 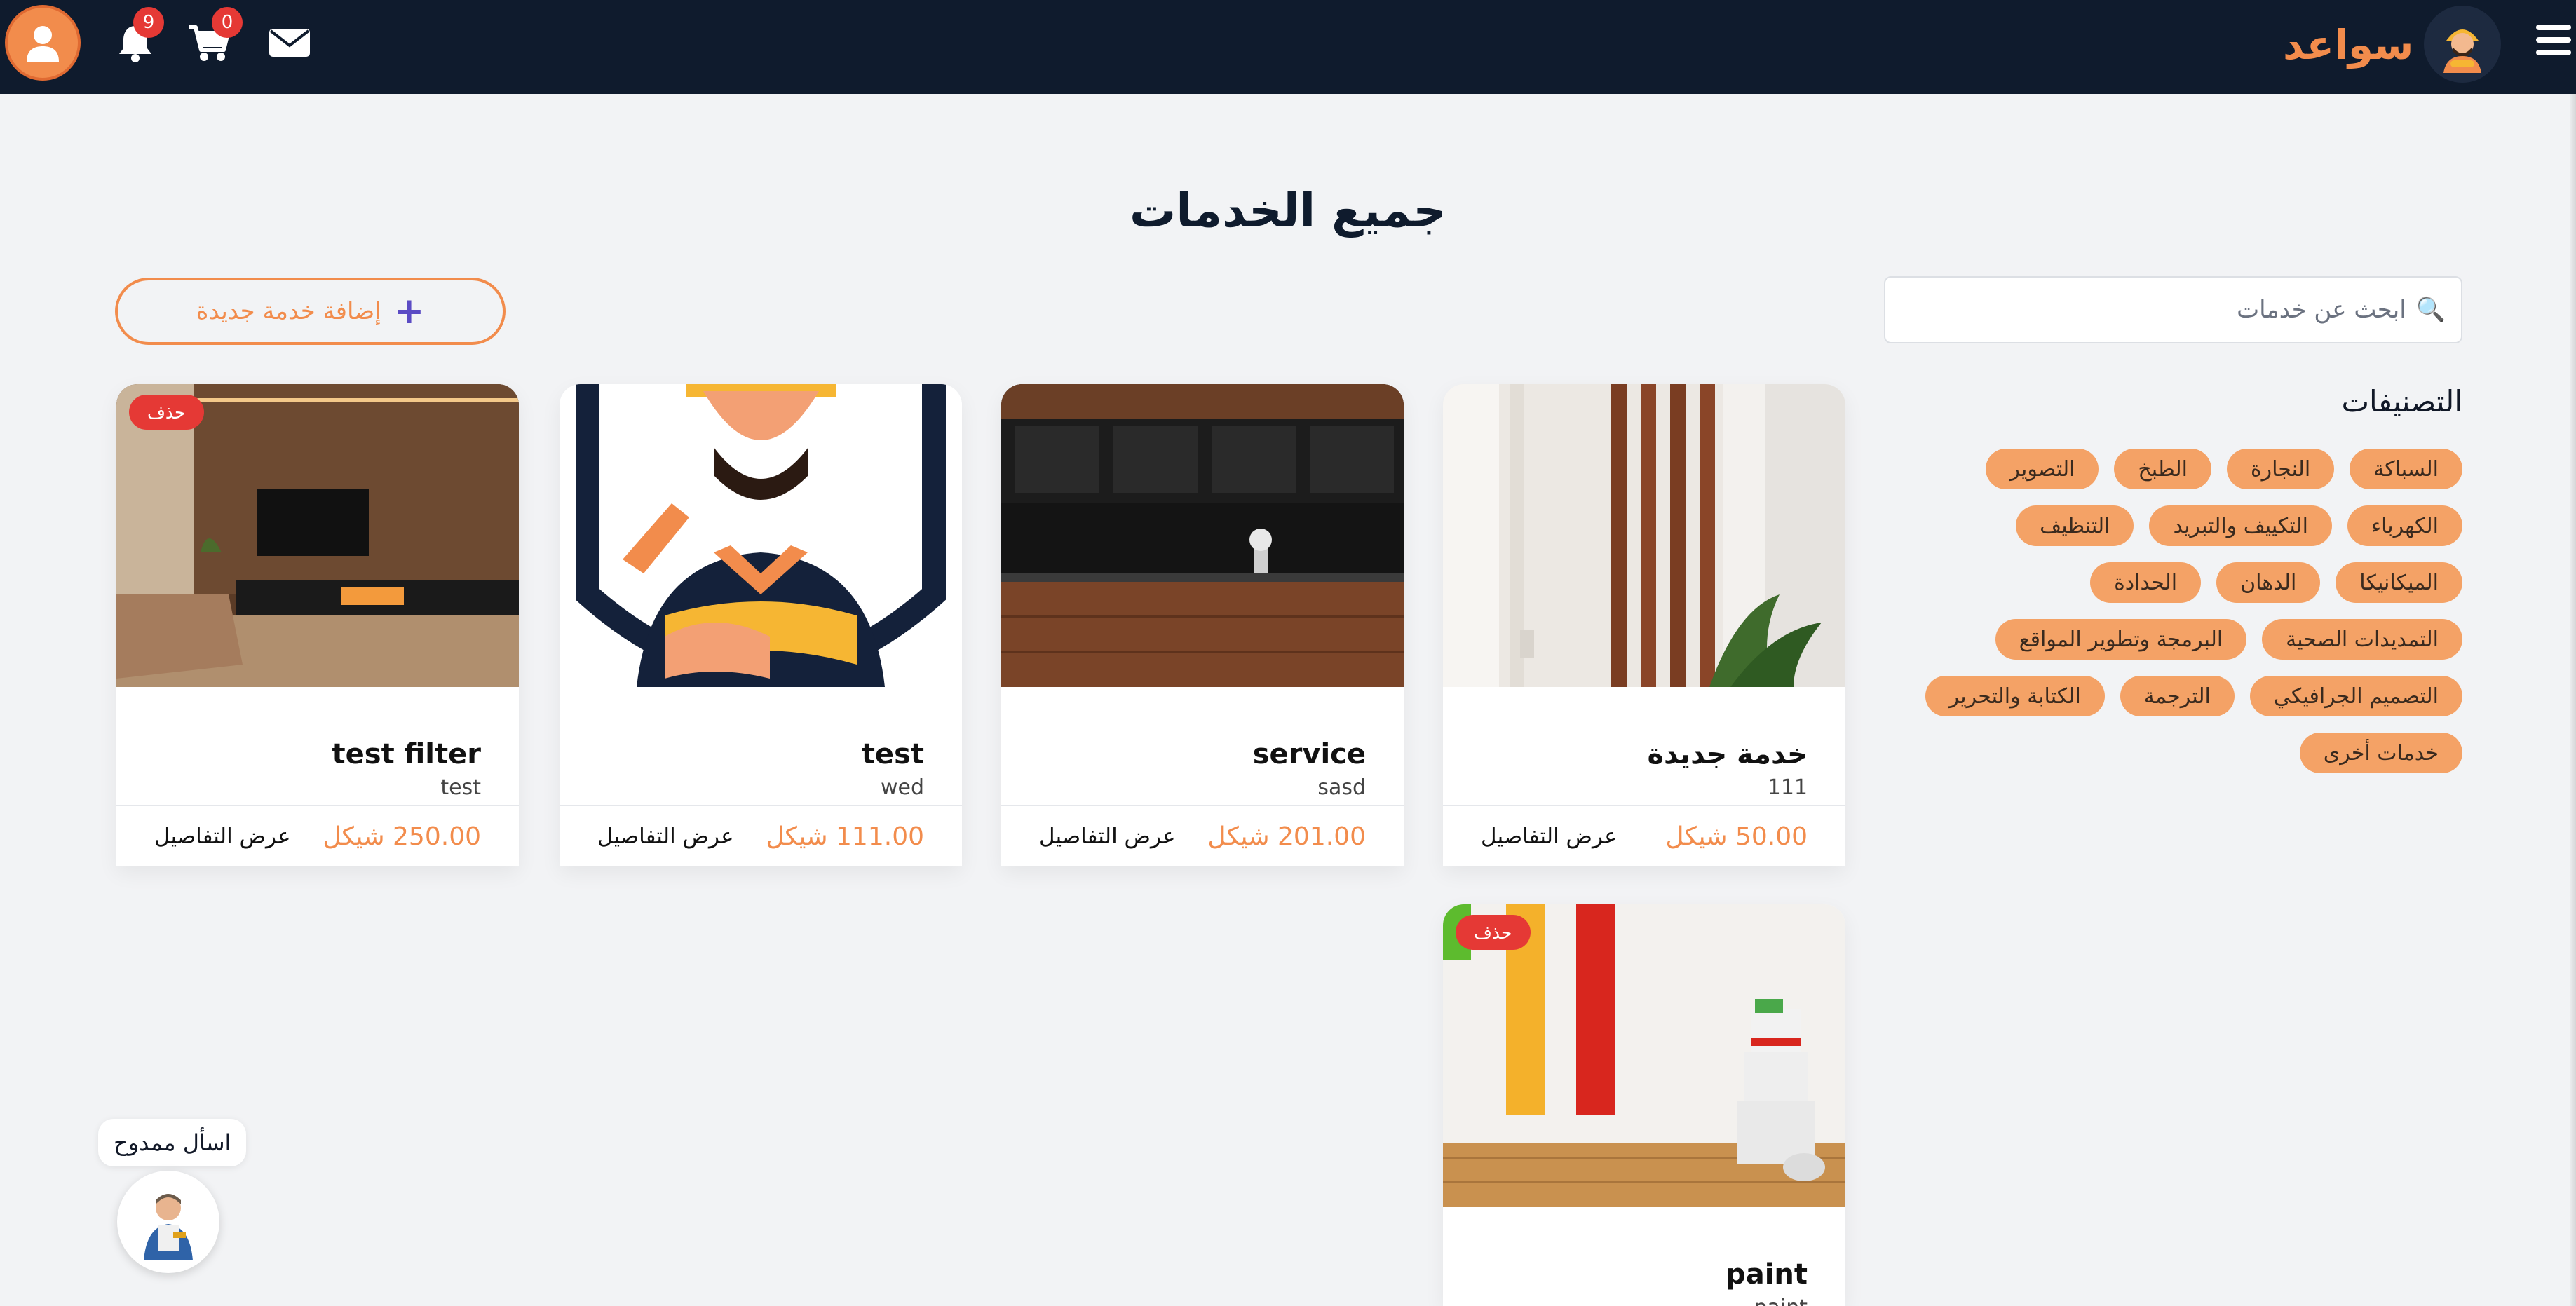 What do you see at coordinates (1309, 754) in the screenshot?
I see `service-name: service` at bounding box center [1309, 754].